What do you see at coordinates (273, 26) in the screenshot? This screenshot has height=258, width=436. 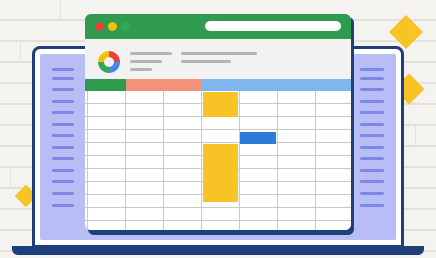 I see `address-bar` at bounding box center [273, 26].